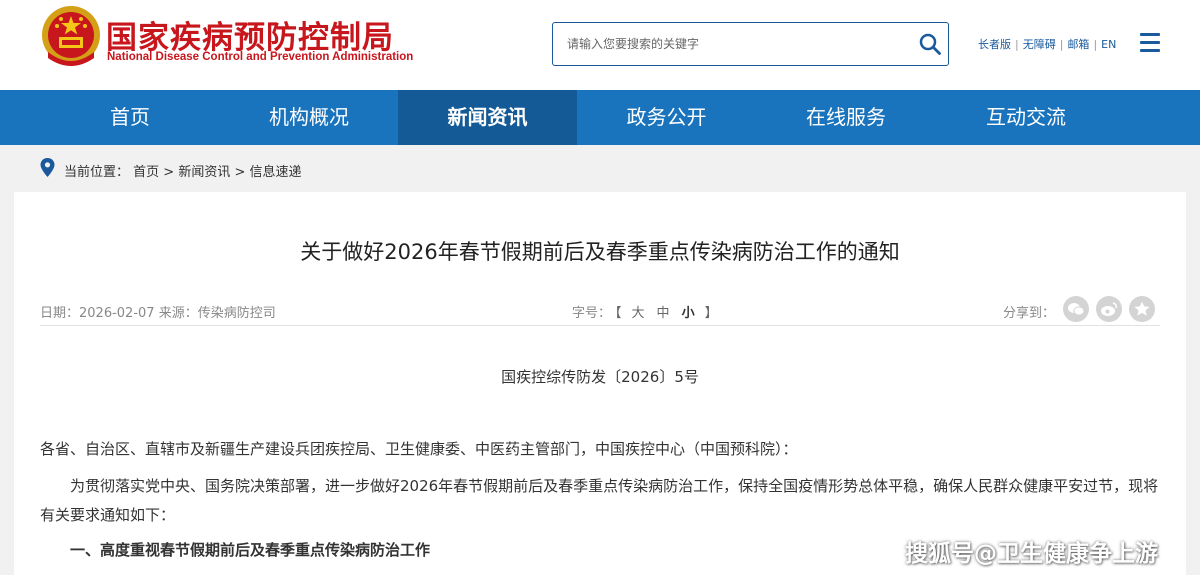 The width and height of the screenshot is (1200, 575). Describe the element at coordinates (1039, 44) in the screenshot. I see `accessibility-link: 无障碍` at that location.